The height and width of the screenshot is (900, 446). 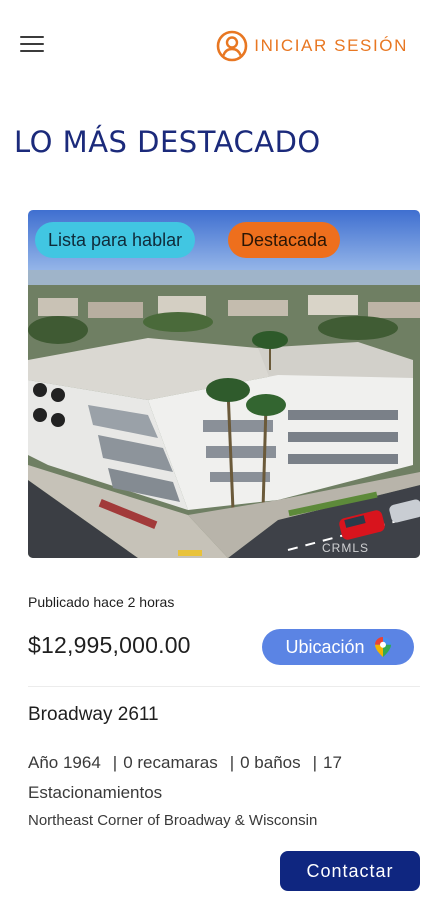 I want to click on user-circle-icon, so click(x=232, y=46).